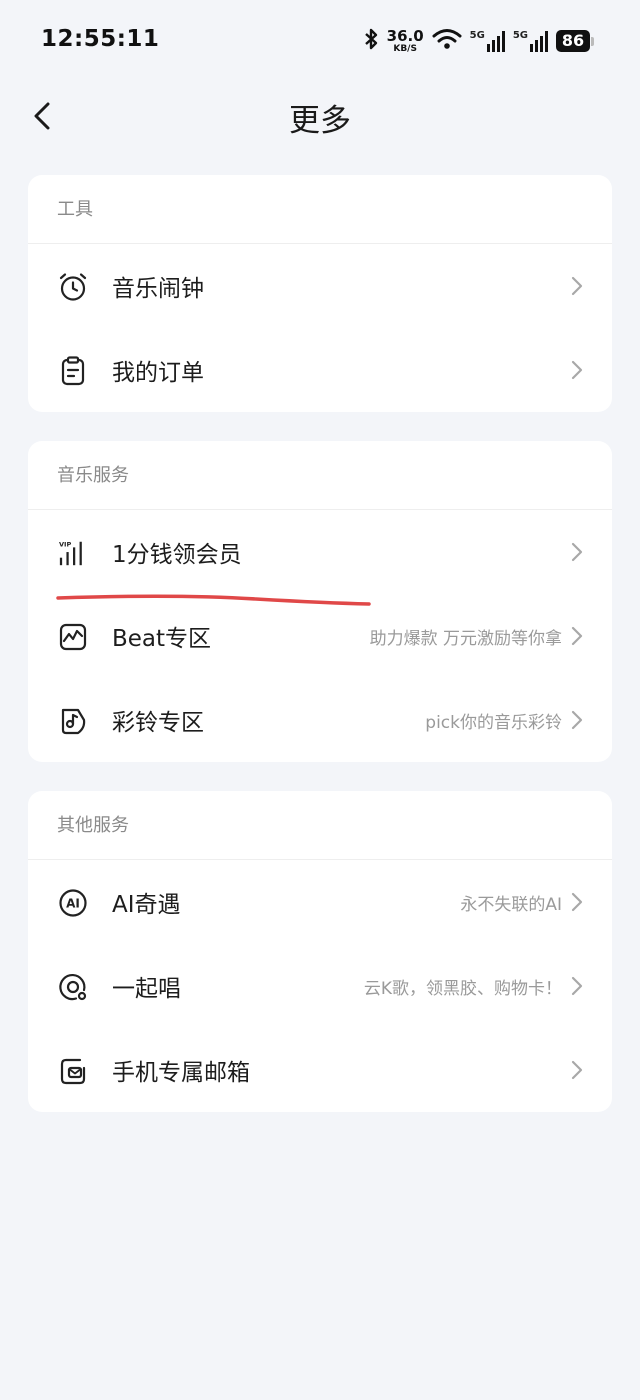 The width and height of the screenshot is (640, 1400). I want to click on ai-circle-icon: AI, so click(73, 903).